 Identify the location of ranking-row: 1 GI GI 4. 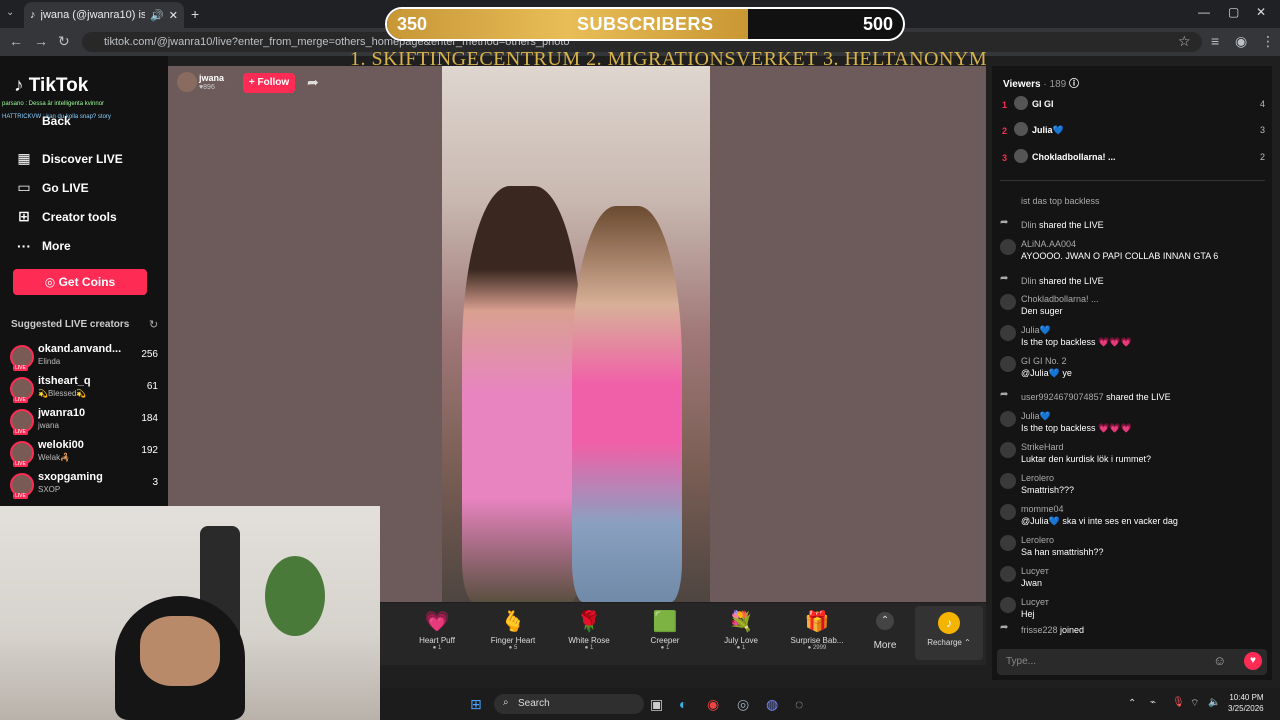
(1132, 107).